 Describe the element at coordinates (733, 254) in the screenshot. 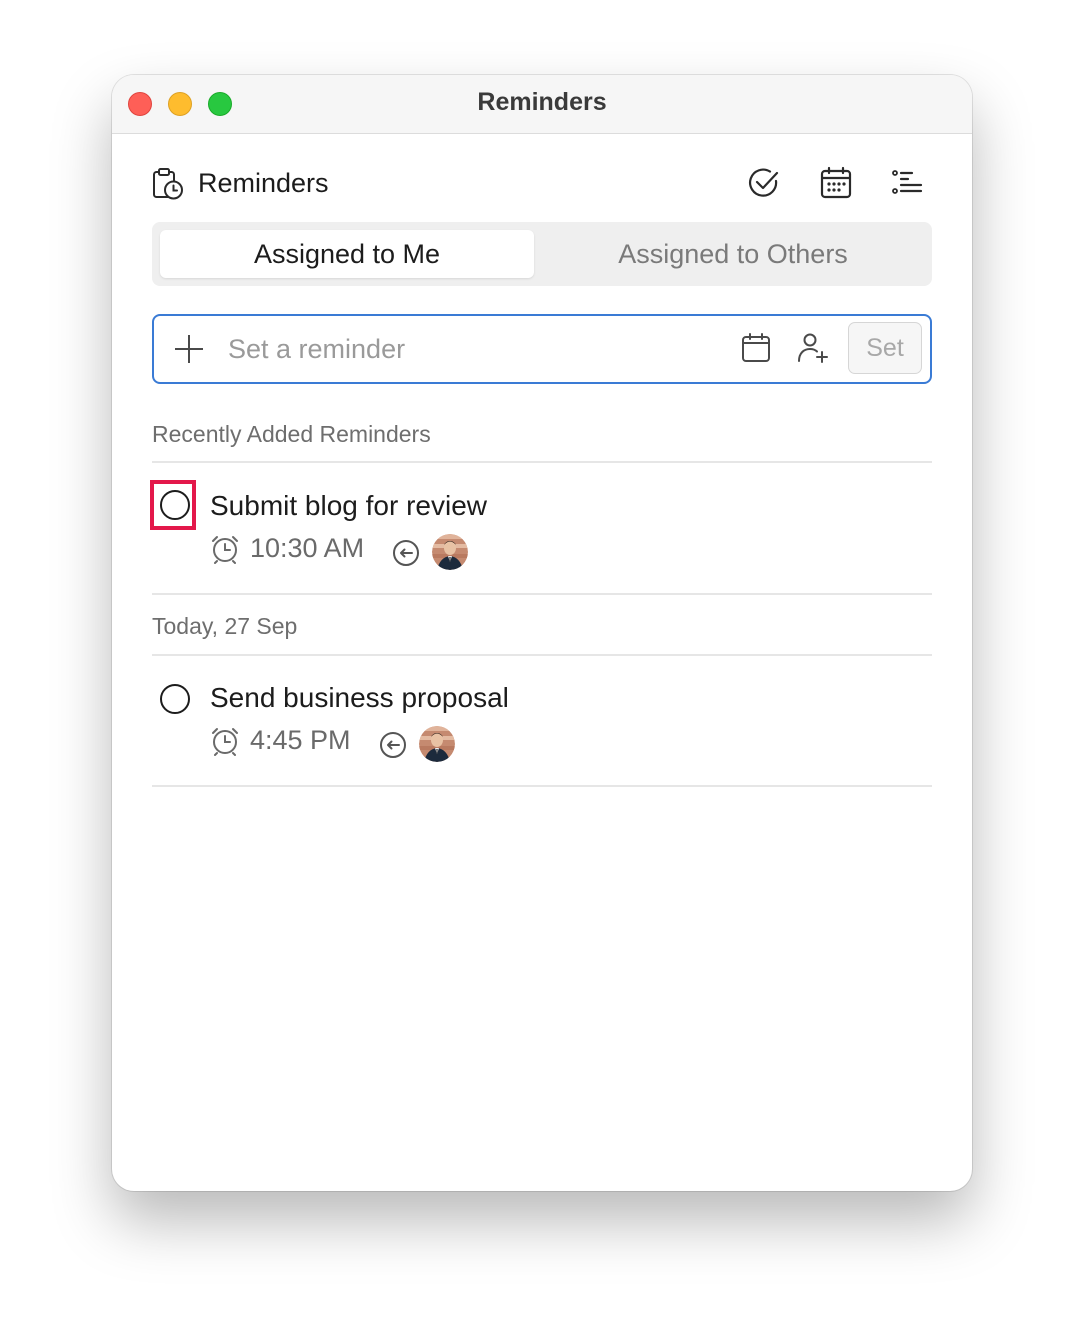

I see `tab-assigned-to-others: Assigned to Others` at that location.